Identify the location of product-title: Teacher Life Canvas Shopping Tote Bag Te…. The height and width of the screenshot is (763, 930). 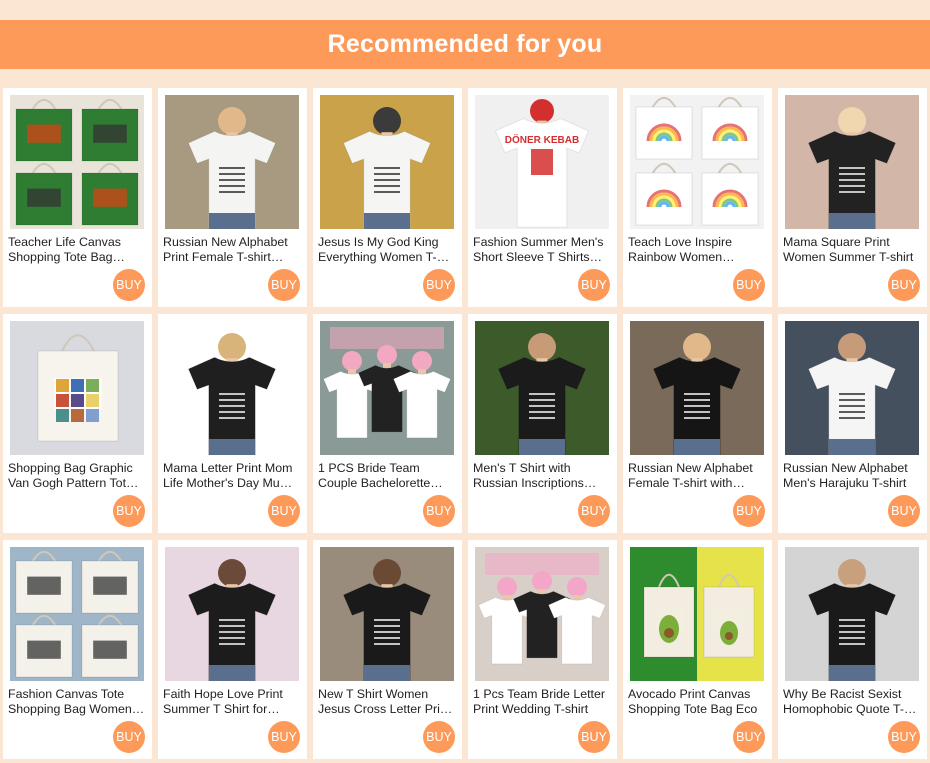
(76, 250).